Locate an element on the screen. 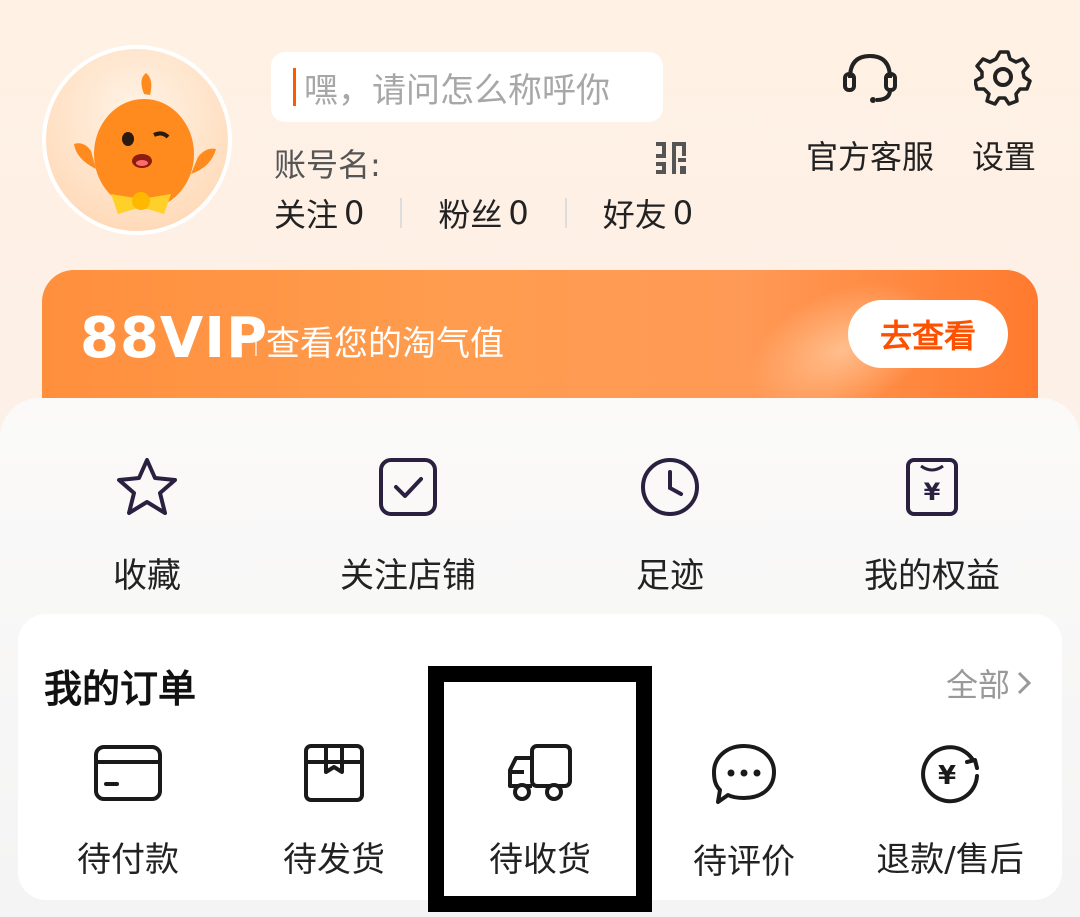 This screenshot has width=1080, height=917. star-icon is located at coordinates (147, 486).